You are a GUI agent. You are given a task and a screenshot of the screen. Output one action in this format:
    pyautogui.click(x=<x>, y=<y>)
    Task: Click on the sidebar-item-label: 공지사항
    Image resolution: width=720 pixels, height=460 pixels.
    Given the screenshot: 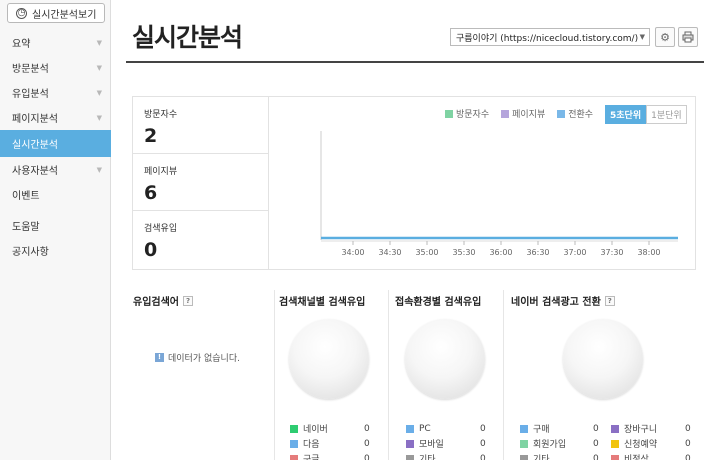 What is the action you would take?
    pyautogui.click(x=30, y=252)
    